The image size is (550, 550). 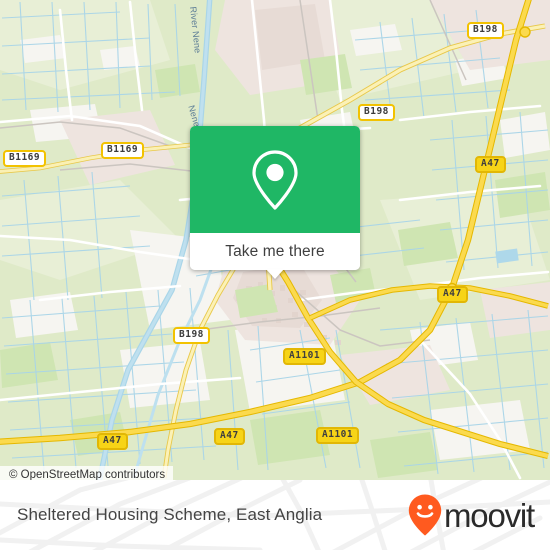 I want to click on take-me-there-button: Take me there, so click(x=275, y=251).